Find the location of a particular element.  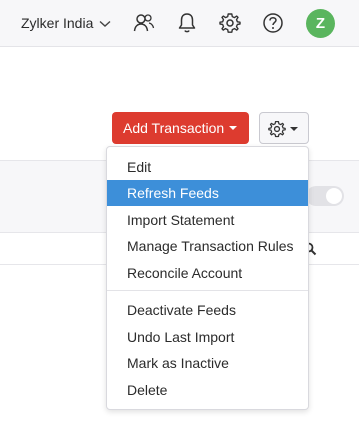

settings-dropdown-button is located at coordinates (284, 128).